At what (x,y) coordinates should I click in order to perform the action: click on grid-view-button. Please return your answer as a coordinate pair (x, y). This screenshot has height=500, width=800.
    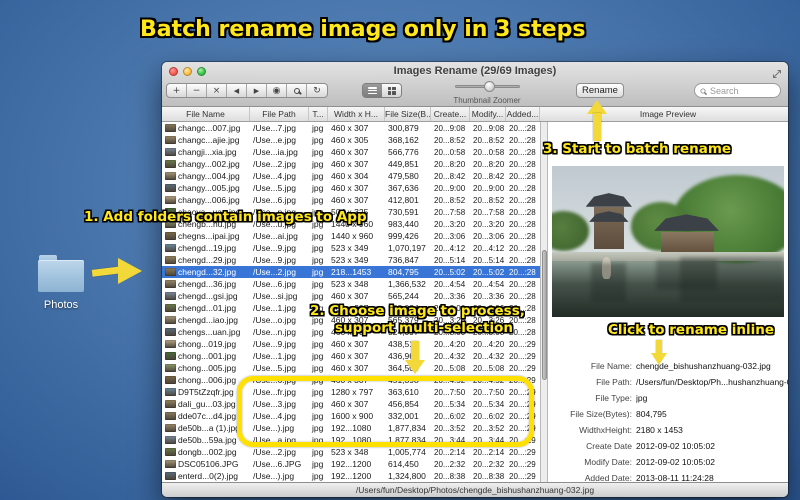
    Looking at the image, I should click on (391, 90).